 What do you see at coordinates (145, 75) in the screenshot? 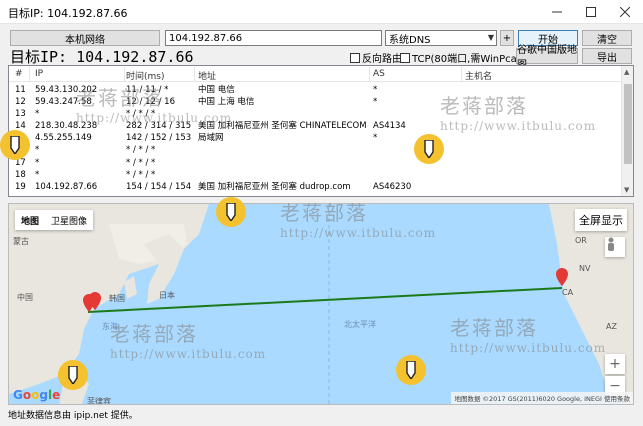
I see `col-header-time: 时间(ms)` at bounding box center [145, 75].